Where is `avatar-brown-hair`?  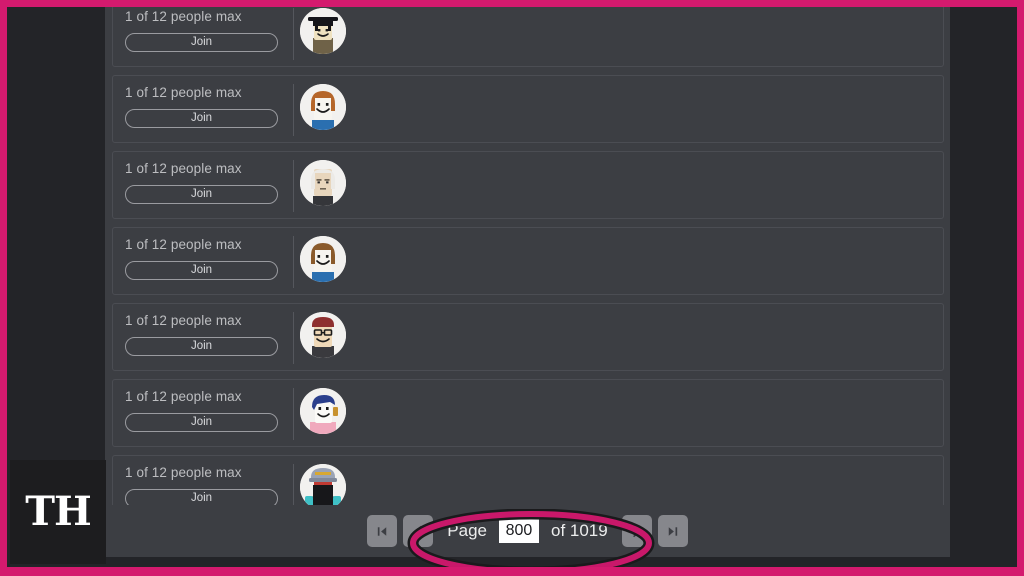 avatar-brown-hair is located at coordinates (323, 259).